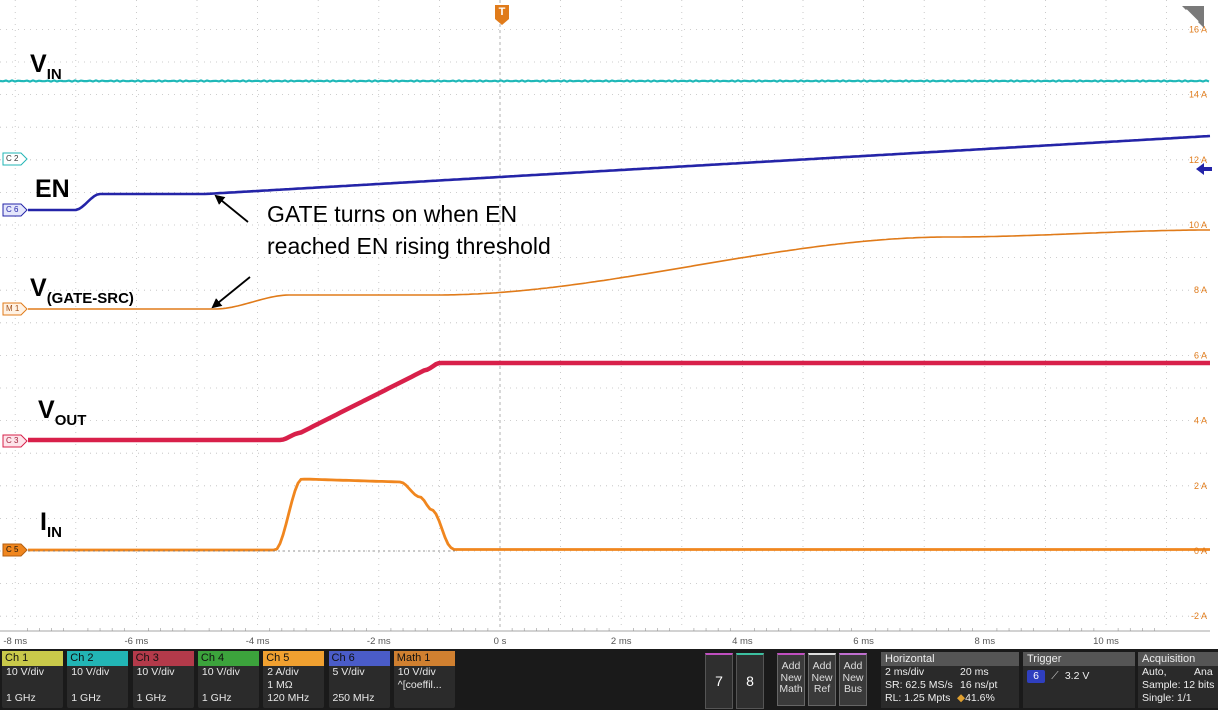  I want to click on vgate-trace, so click(619, 269).